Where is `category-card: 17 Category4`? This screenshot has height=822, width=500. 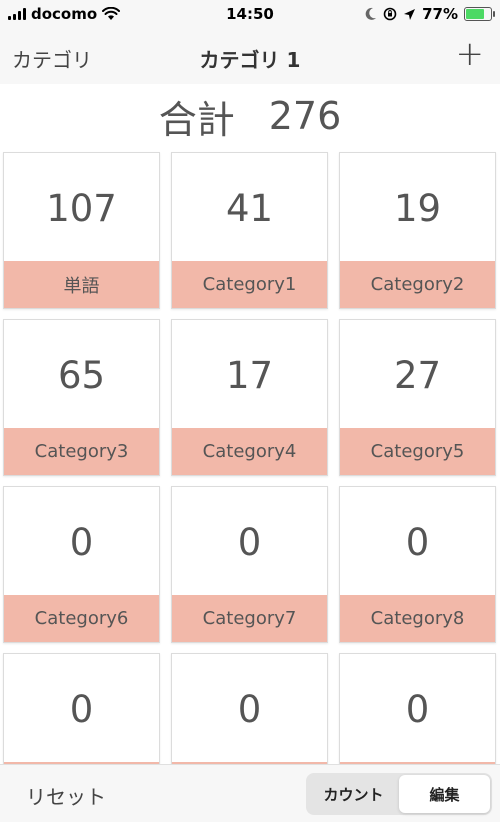
category-card: 17 Category4 is located at coordinates (249, 397).